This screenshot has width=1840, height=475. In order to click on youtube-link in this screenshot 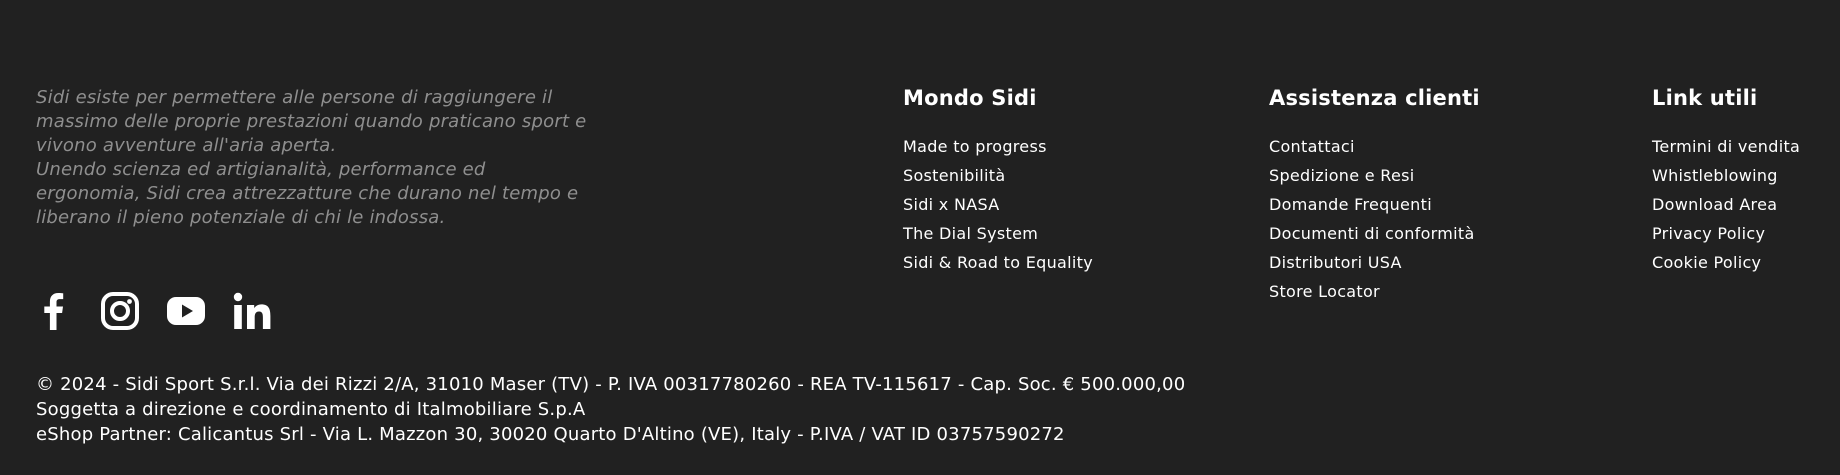, I will do `click(186, 311)`.